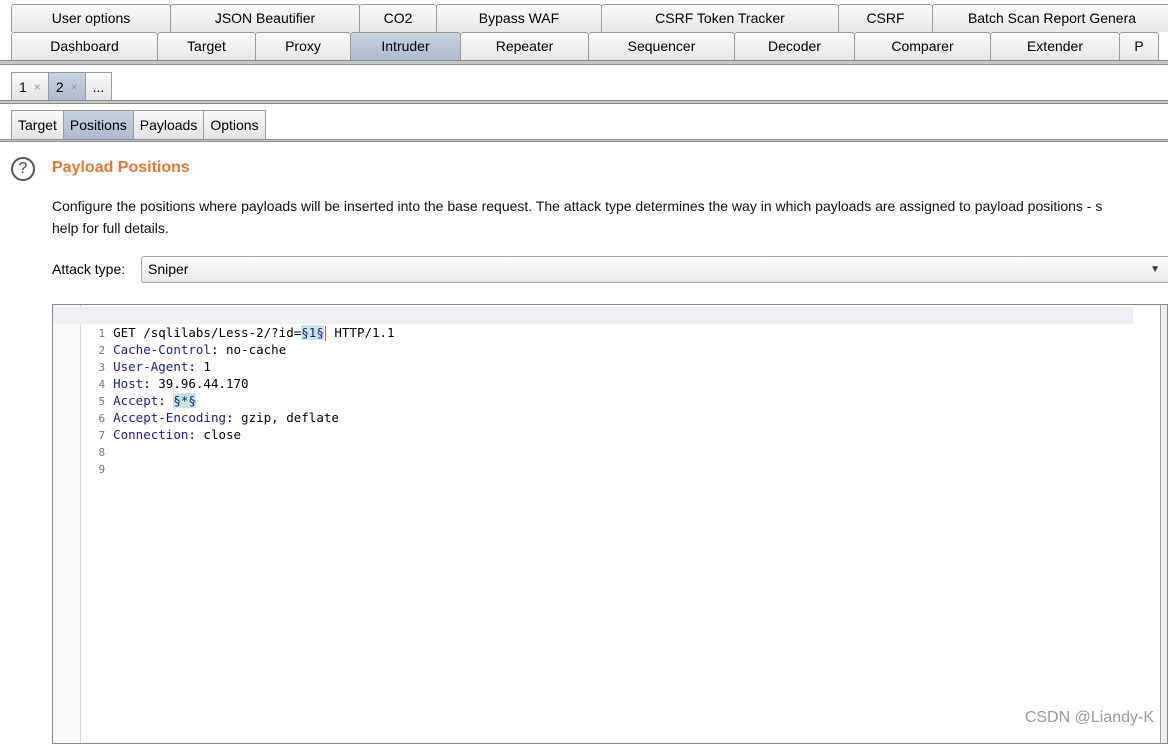  Describe the element at coordinates (265, 18) in the screenshot. I see `tab-json-beautifier: JSON Beautifier` at that location.